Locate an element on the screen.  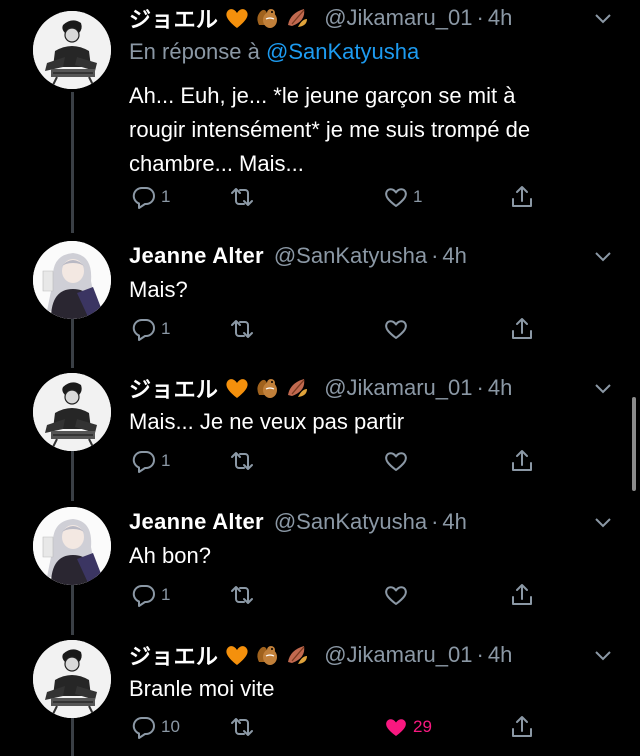
chipmunk-icon is located at coordinates (267, 18).